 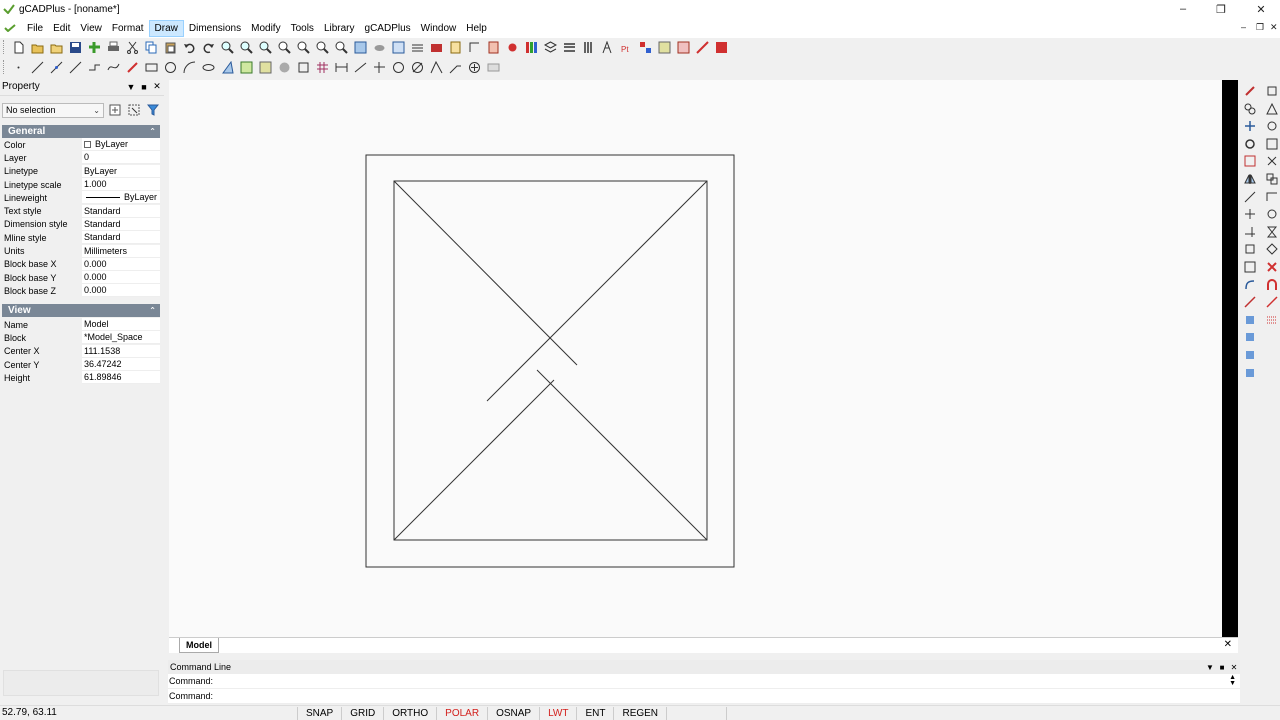 What do you see at coordinates (702, 47) in the screenshot?
I see `measure-icon` at bounding box center [702, 47].